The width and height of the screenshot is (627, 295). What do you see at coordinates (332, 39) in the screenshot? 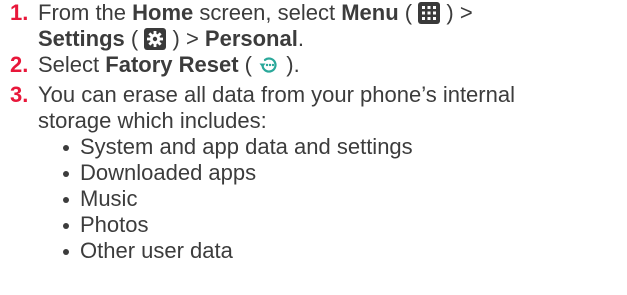
I see `step-1-line-2: Settings ( ) > Personal.` at bounding box center [332, 39].